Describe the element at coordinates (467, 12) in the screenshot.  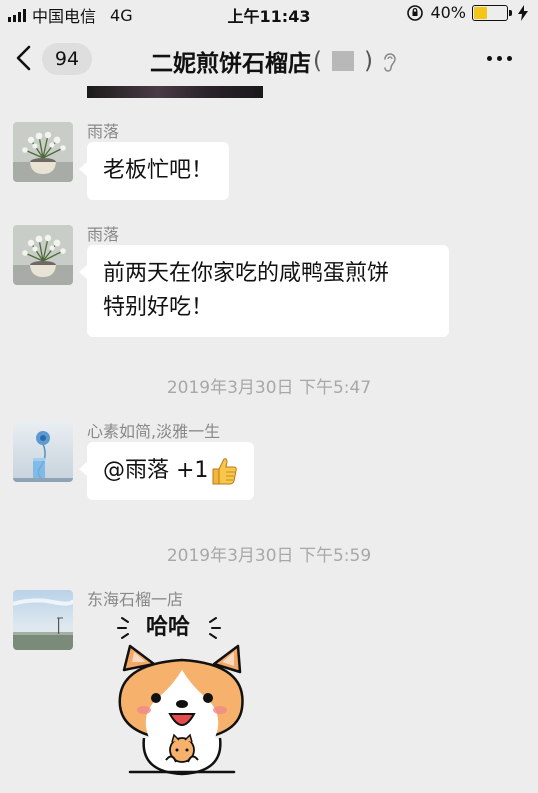
I see `status-right: 40%` at that location.